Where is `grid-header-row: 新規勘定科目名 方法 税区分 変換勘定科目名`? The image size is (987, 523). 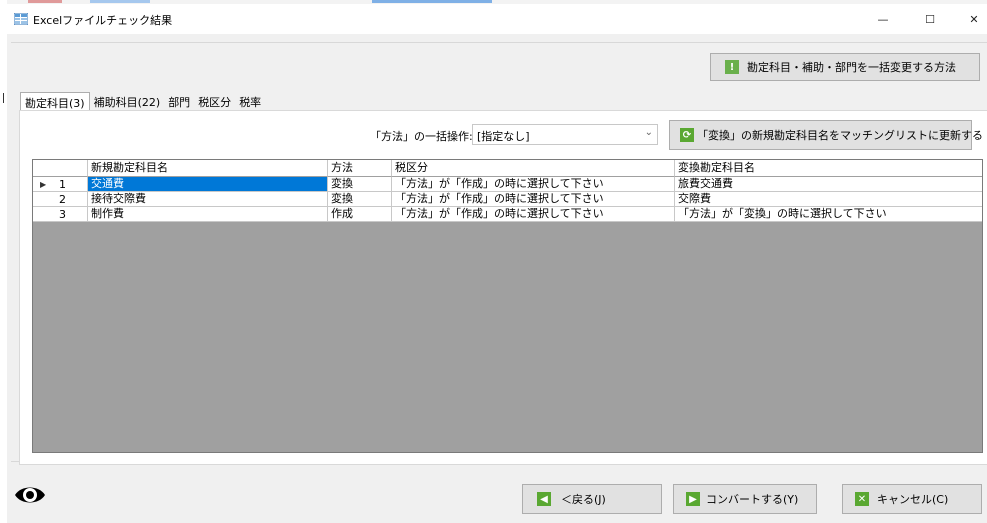
grid-header-row: 新規勘定科目名 方法 税区分 変換勘定科目名 is located at coordinates (507, 168).